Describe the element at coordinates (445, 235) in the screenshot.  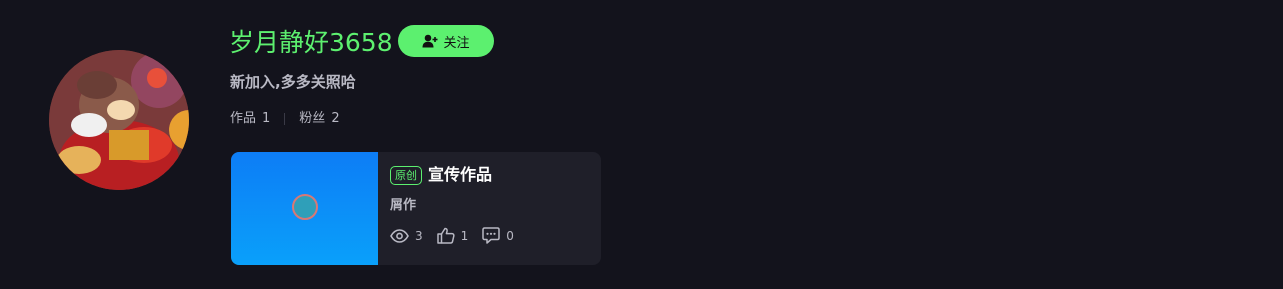
I see `thumbs-up-icon` at that location.